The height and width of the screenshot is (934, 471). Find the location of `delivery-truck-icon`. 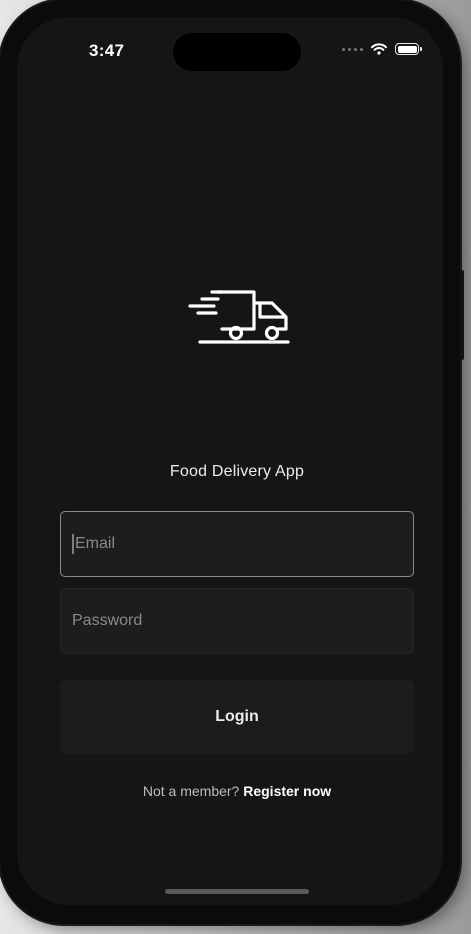

delivery-truck-icon is located at coordinates (239, 317).